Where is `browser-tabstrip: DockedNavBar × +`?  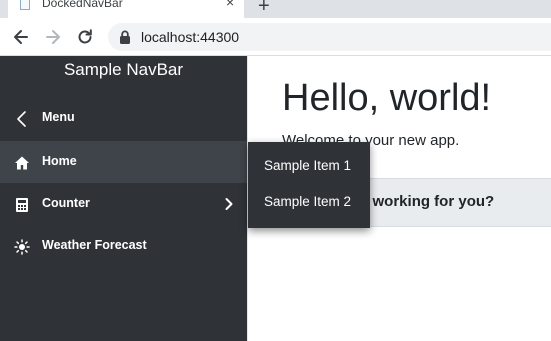
browser-tabstrip: DockedNavBar × + is located at coordinates (275, 9).